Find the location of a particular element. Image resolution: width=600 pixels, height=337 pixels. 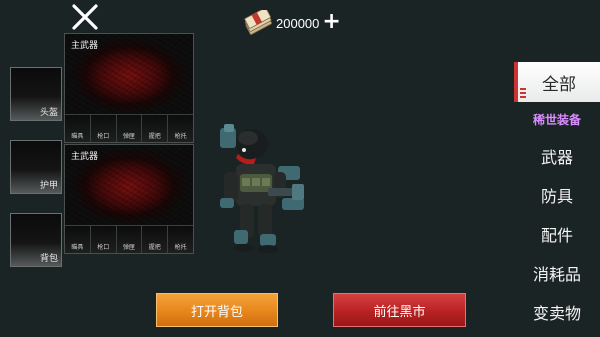

currency-display: 200000 + is located at coordinates (292, 23).